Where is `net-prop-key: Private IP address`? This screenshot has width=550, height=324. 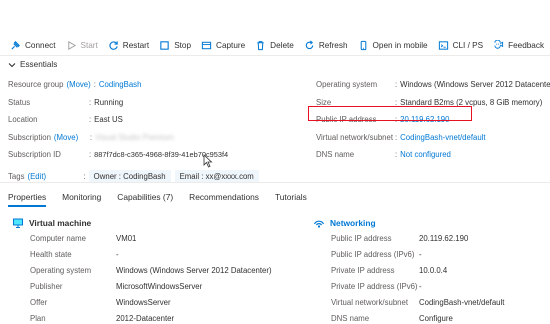
net-prop-key: Private IP address is located at coordinates (363, 270).